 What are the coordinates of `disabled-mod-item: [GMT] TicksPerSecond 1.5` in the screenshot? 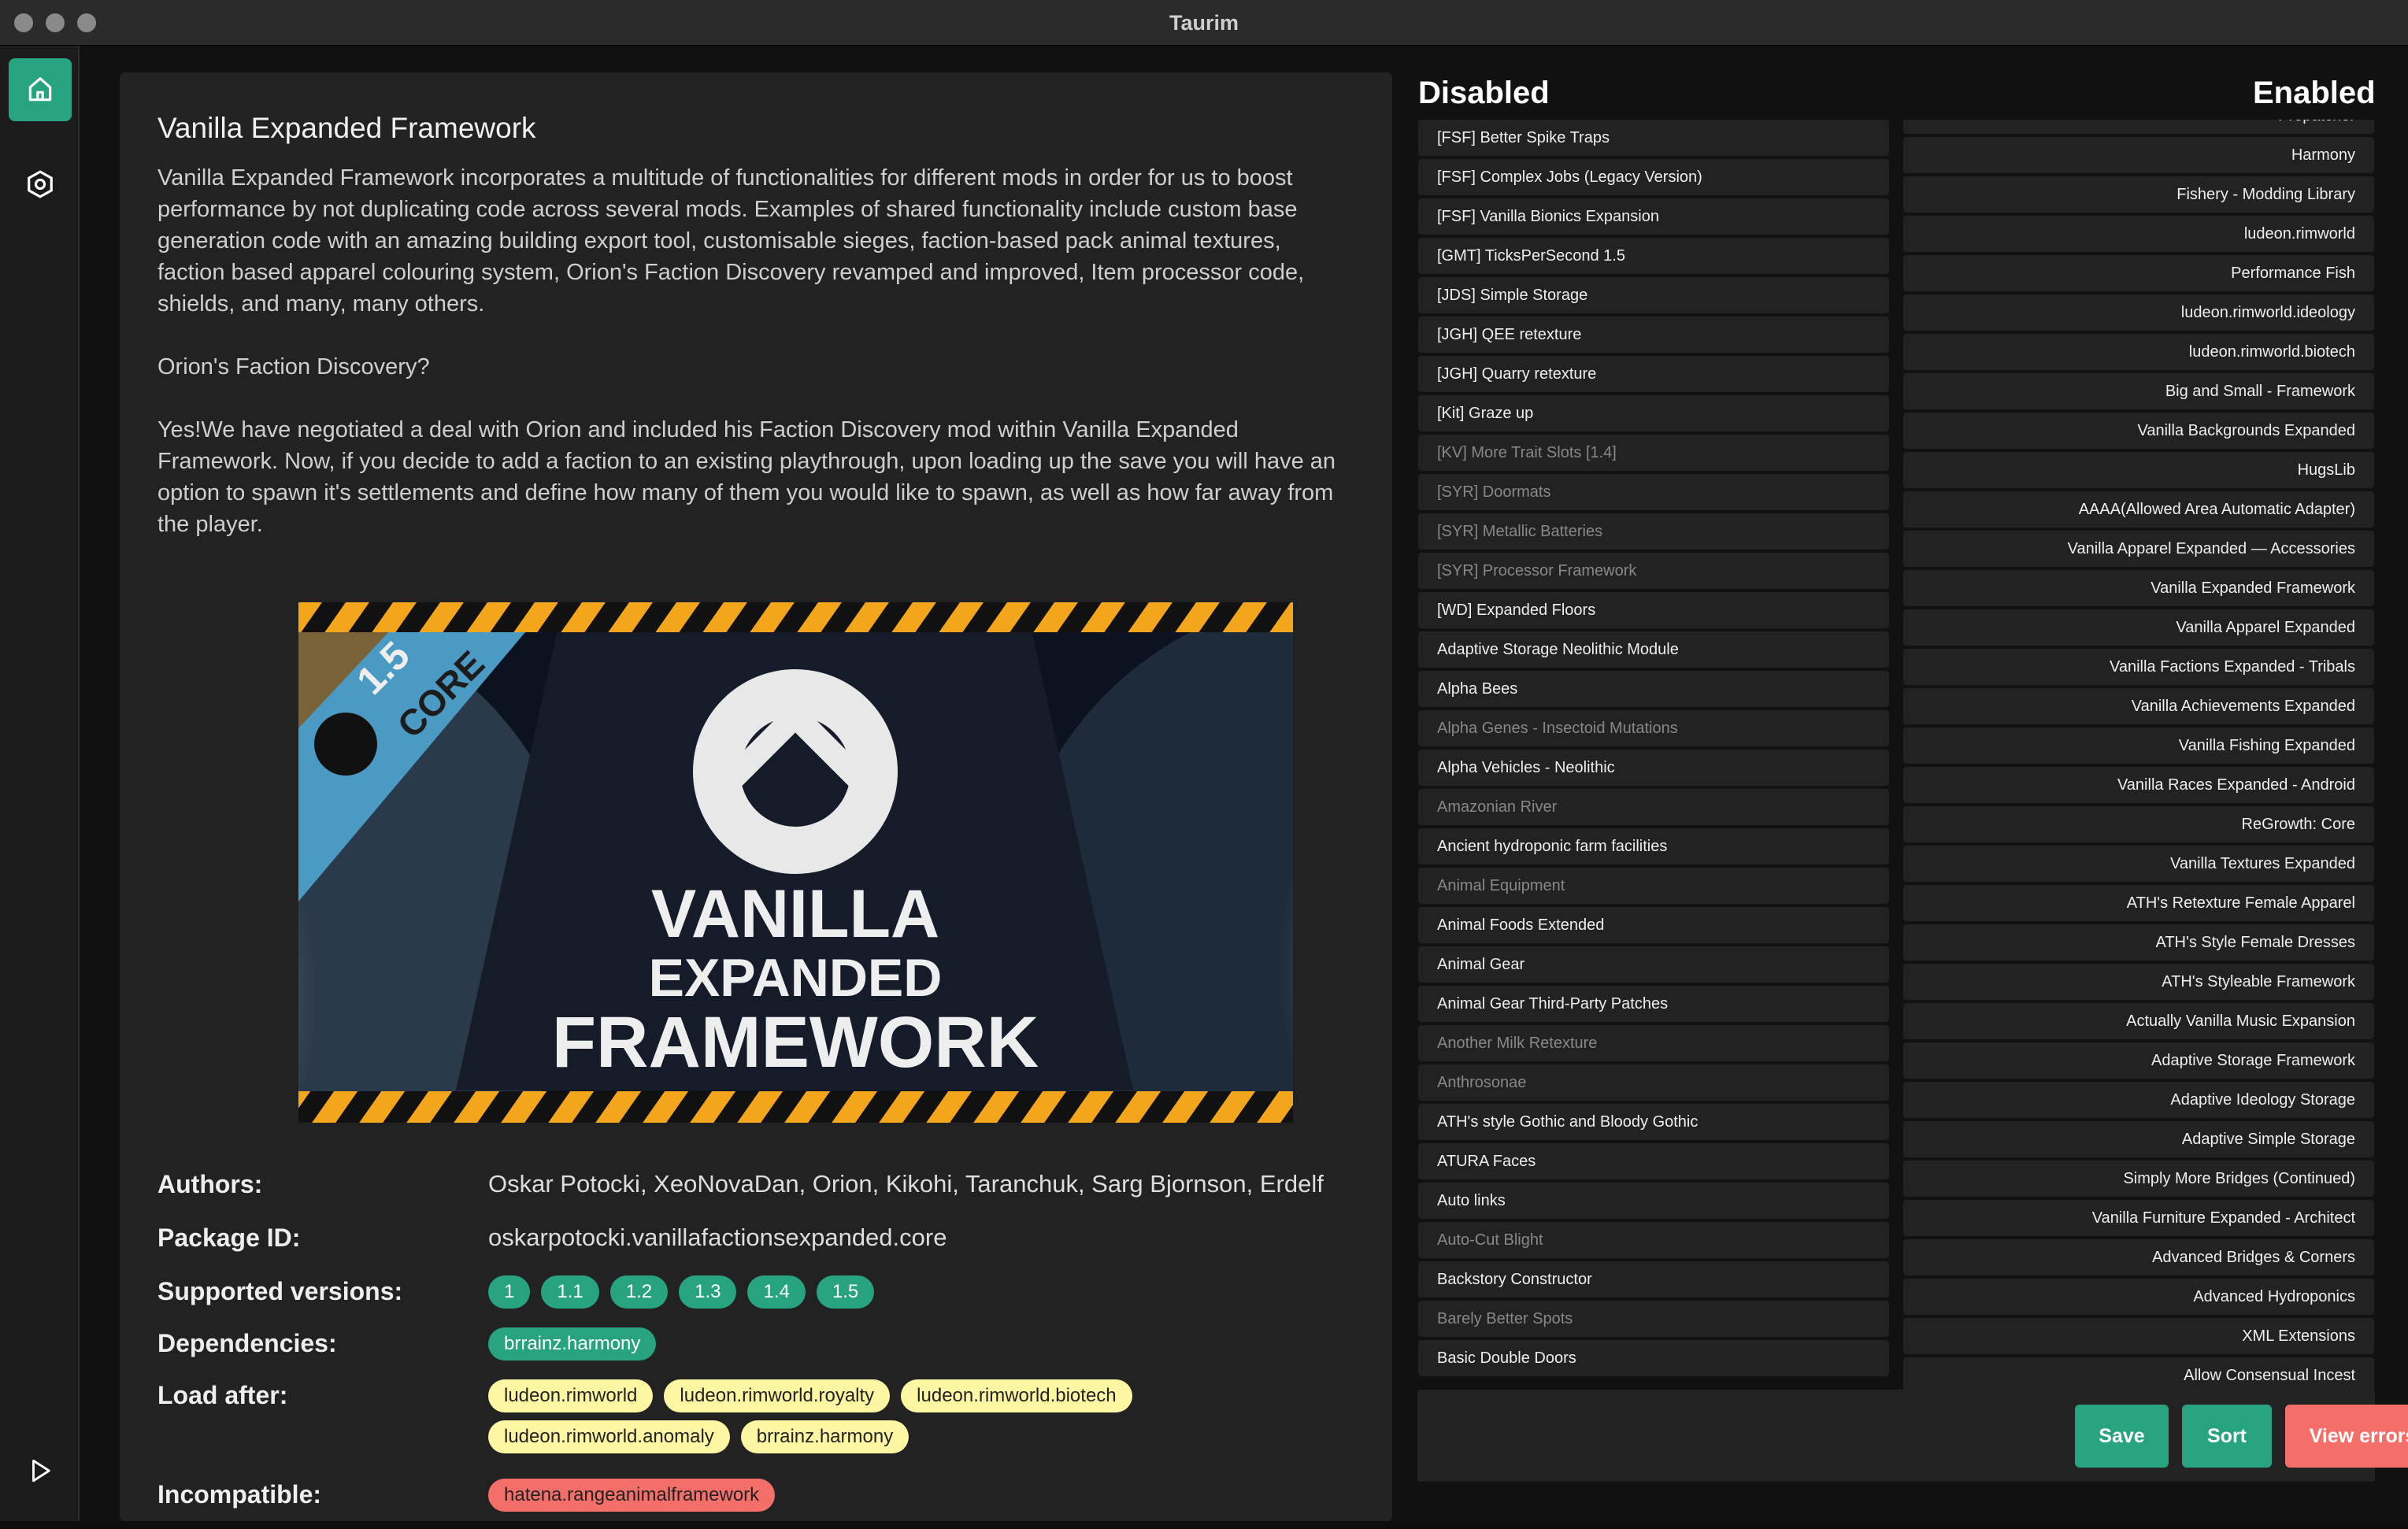 It's located at (1653, 256).